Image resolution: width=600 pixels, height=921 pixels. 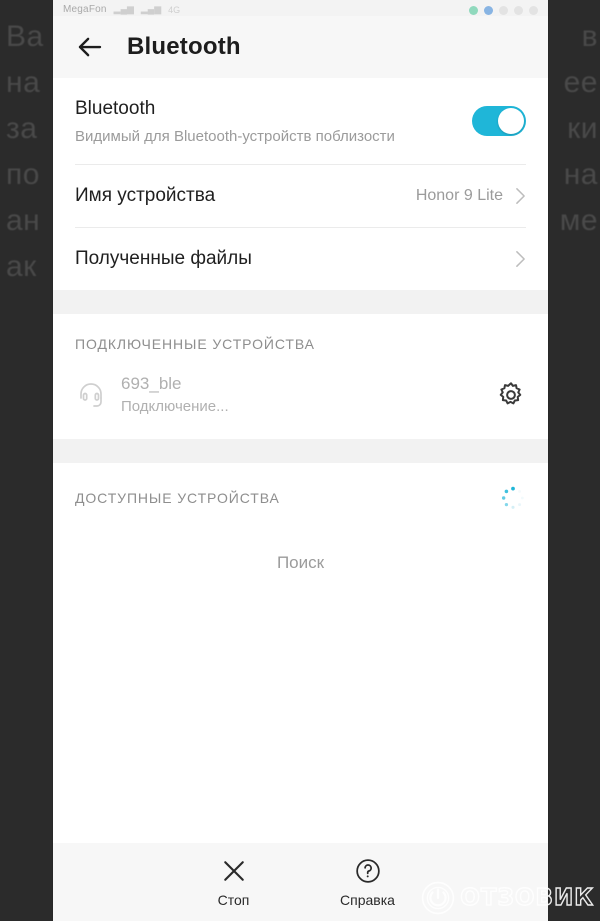 What do you see at coordinates (300, 196) in the screenshot?
I see `device-name-row: Имя устройства Honor 9 Lite` at bounding box center [300, 196].